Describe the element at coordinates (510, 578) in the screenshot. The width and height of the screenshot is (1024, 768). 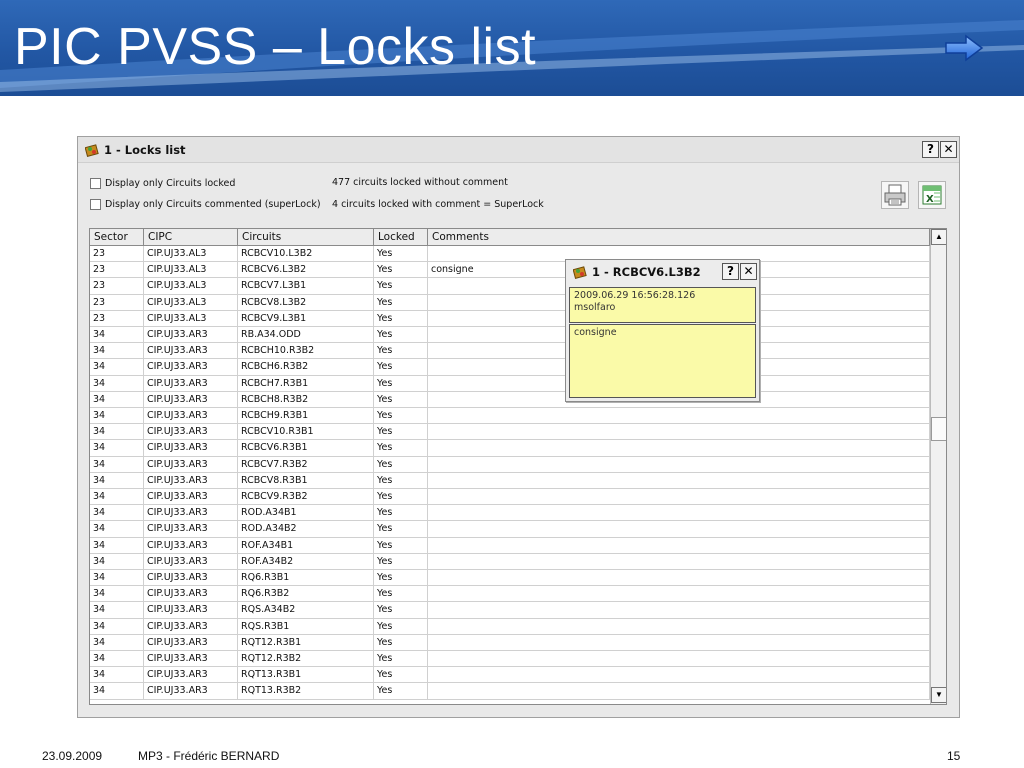
I see `table-row: 34 CIP.UJ33.AR3 RQ6.R3B1 Yes` at that location.